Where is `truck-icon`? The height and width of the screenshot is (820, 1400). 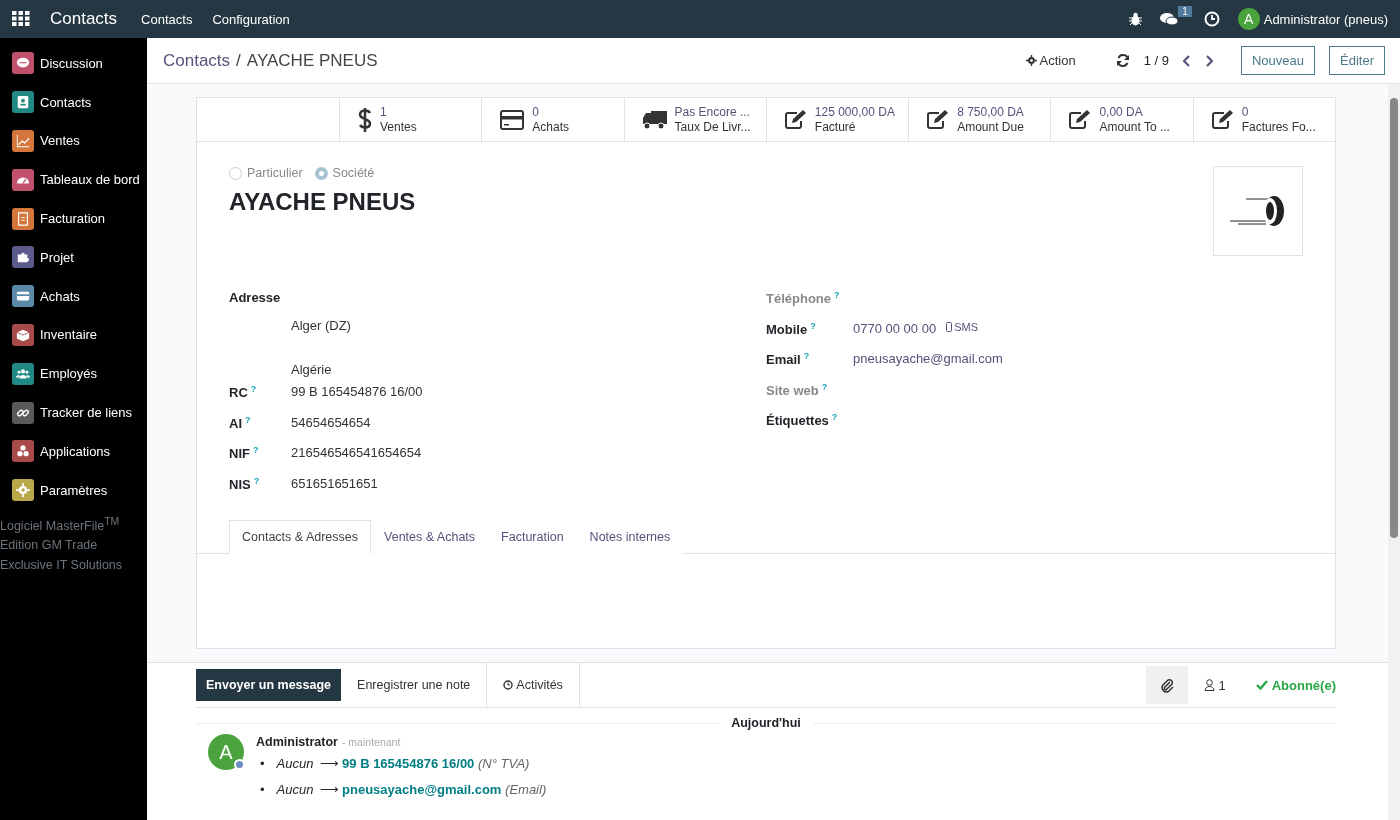
truck-icon is located at coordinates (654, 119).